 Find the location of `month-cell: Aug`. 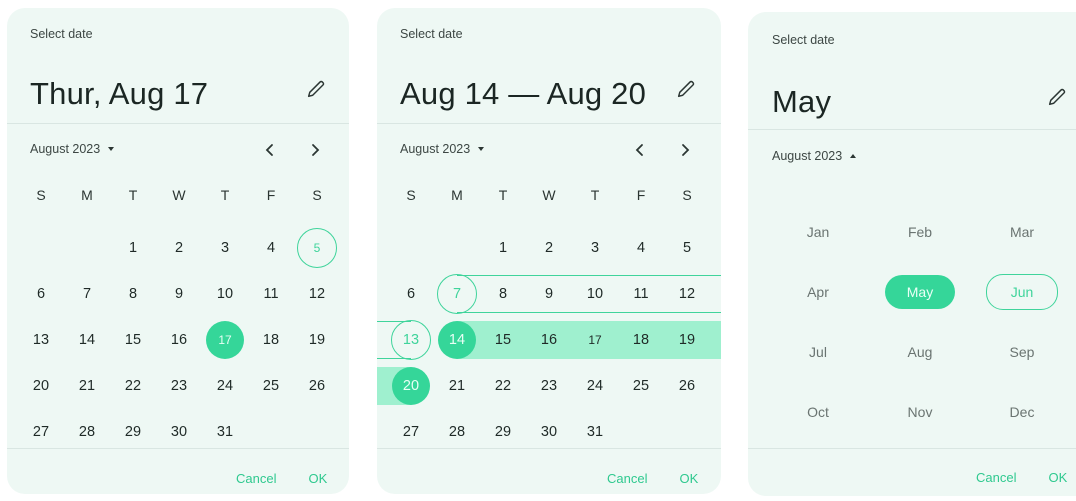

month-cell: Aug is located at coordinates (920, 352).